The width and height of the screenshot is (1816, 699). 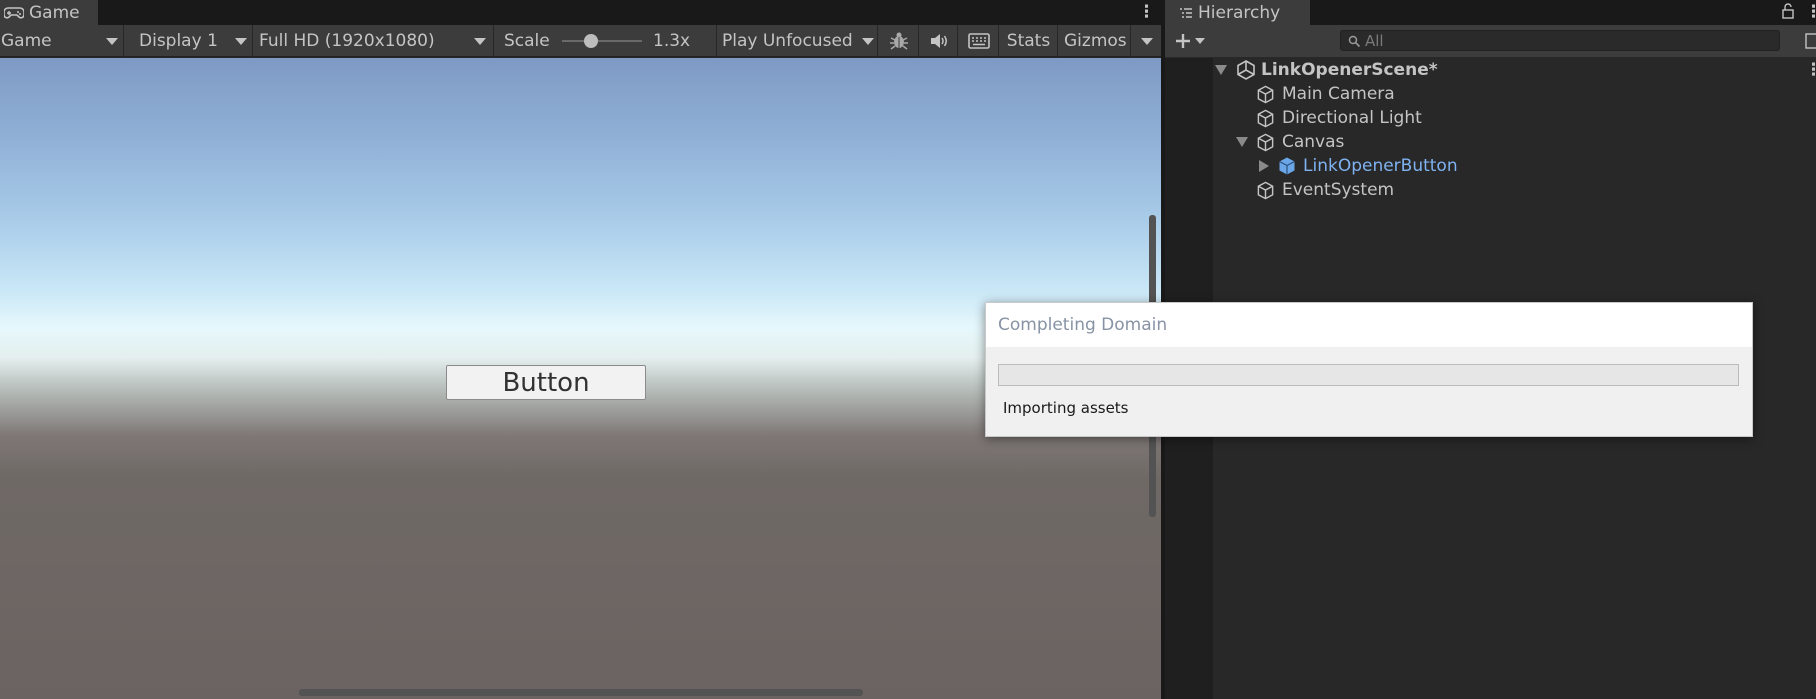 What do you see at coordinates (1490, 166) in the screenshot?
I see `hierarchy-item-linkopenerbutton: LinkOpenerButton` at bounding box center [1490, 166].